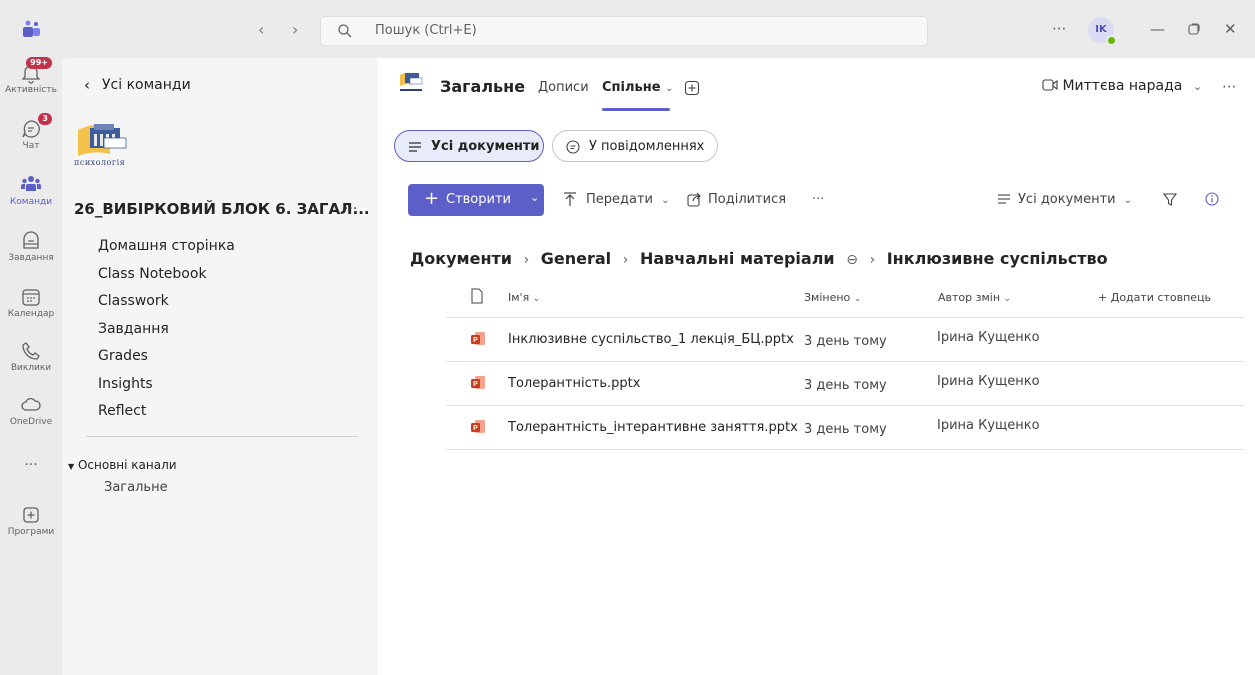  What do you see at coordinates (100, 162) in the screenshot?
I see `team-logo-text: психологія` at bounding box center [100, 162].